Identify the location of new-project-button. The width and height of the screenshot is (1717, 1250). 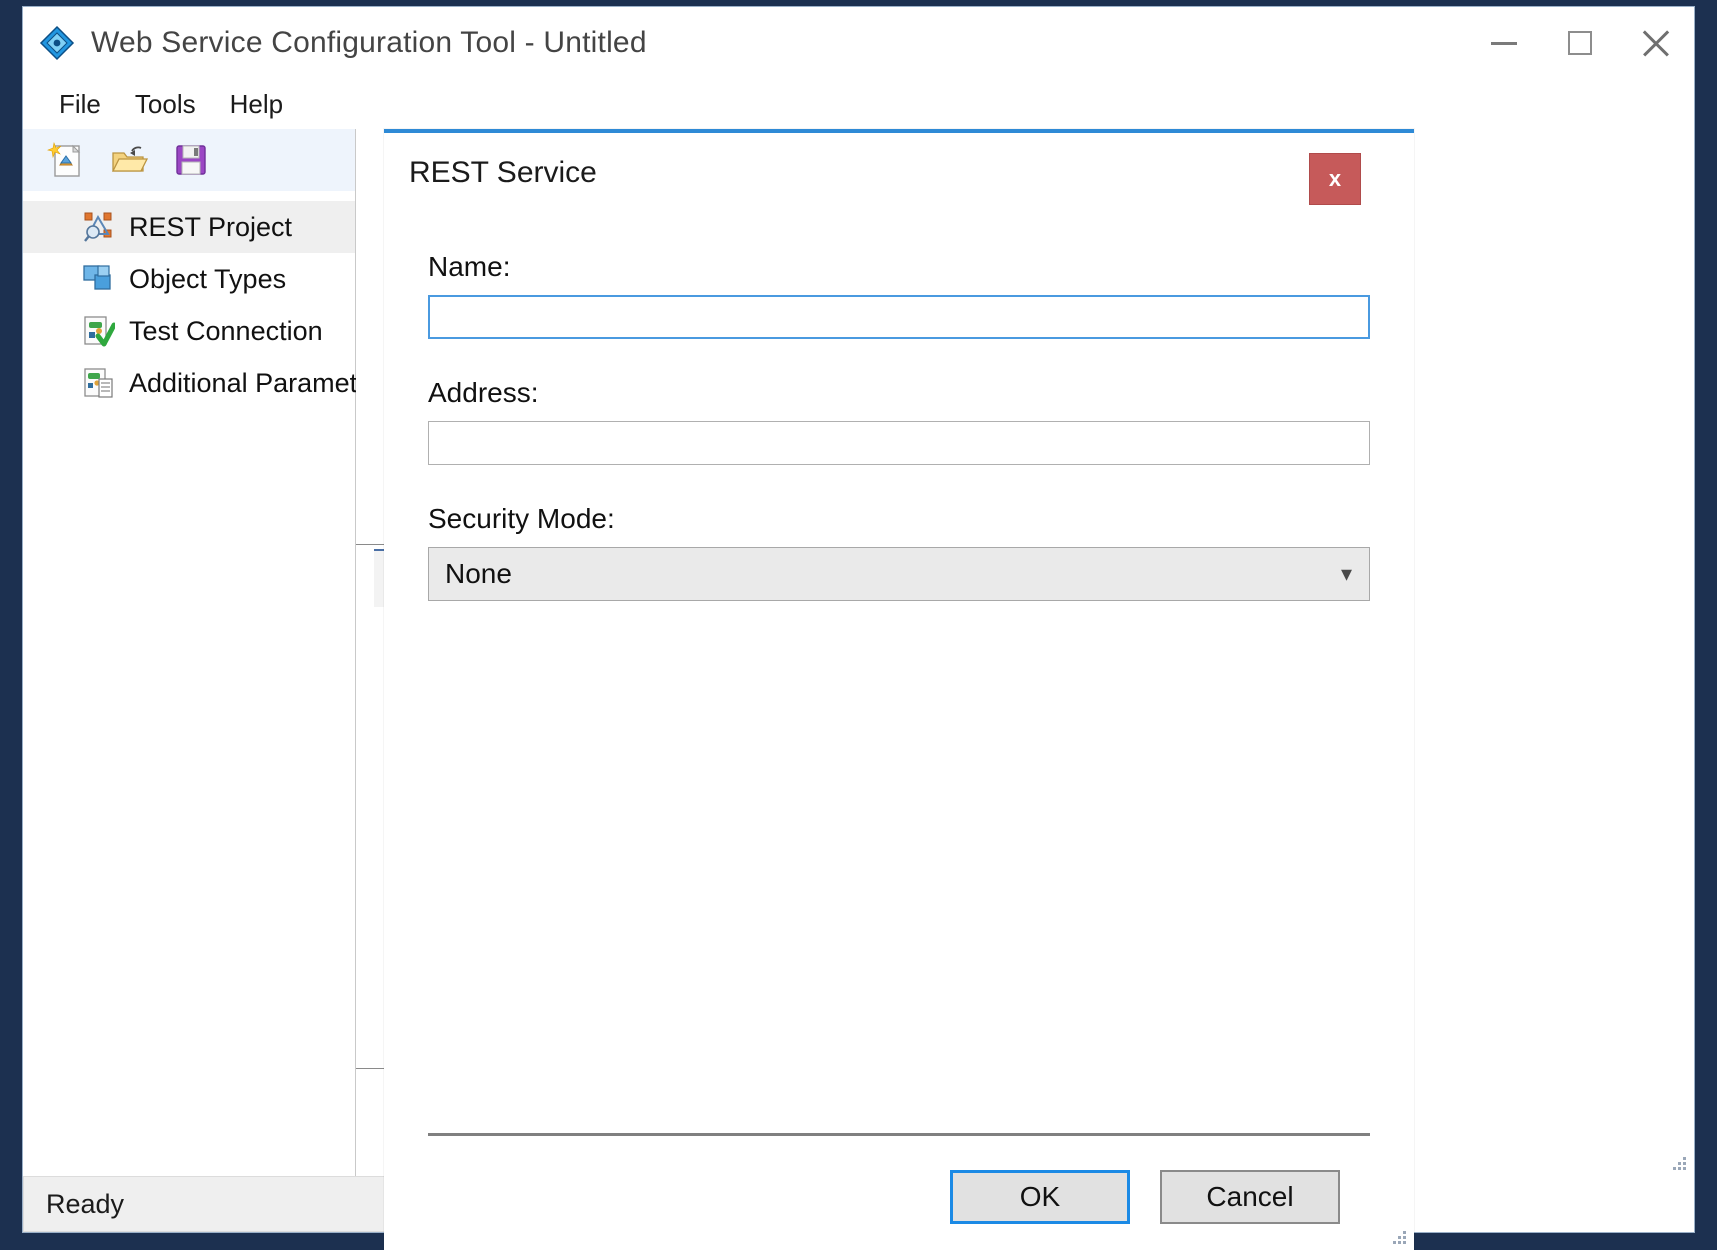
(67, 160).